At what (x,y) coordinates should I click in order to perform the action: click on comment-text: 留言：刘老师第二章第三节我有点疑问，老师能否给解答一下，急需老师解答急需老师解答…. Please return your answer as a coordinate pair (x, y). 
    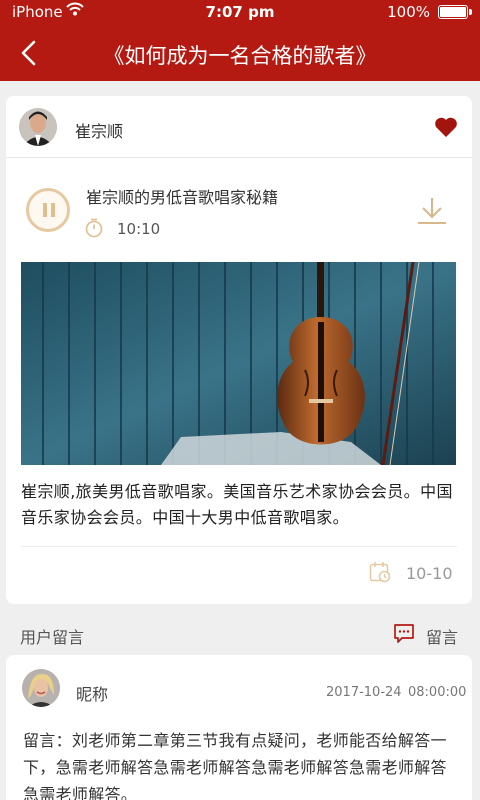
    Looking at the image, I should click on (235, 765).